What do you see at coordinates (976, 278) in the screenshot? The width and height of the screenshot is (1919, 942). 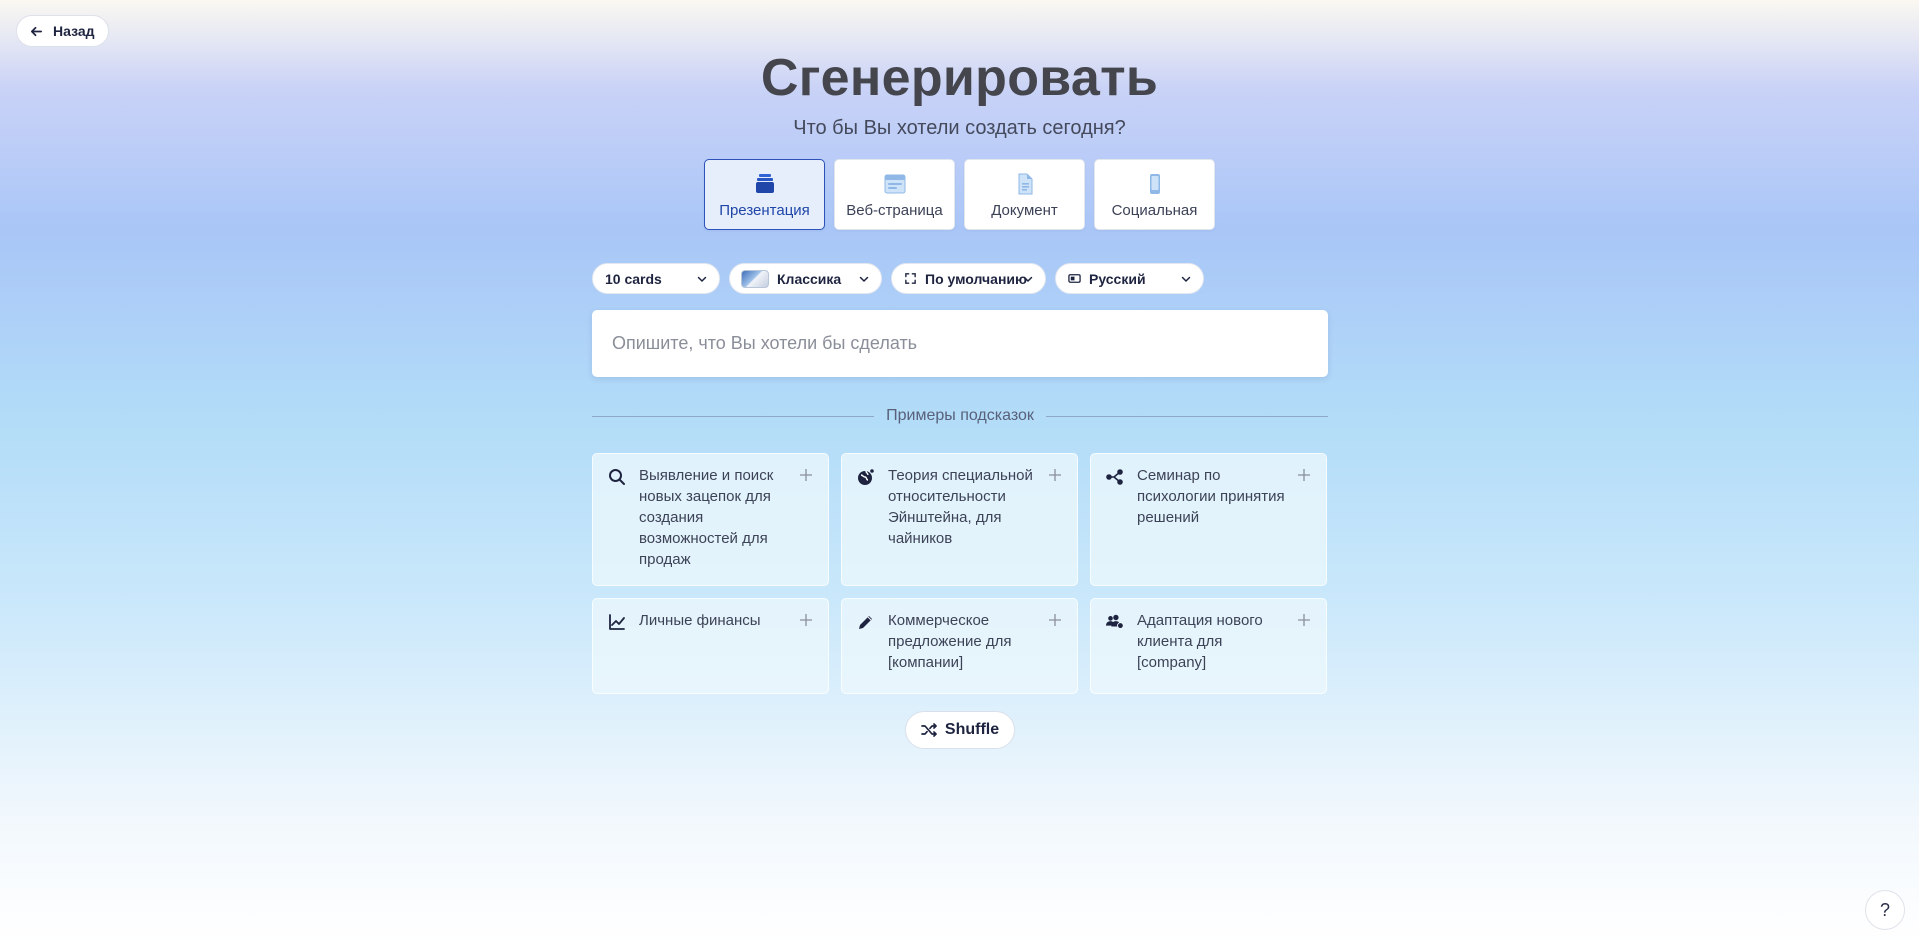 I see `size-value: По умолчанию` at bounding box center [976, 278].